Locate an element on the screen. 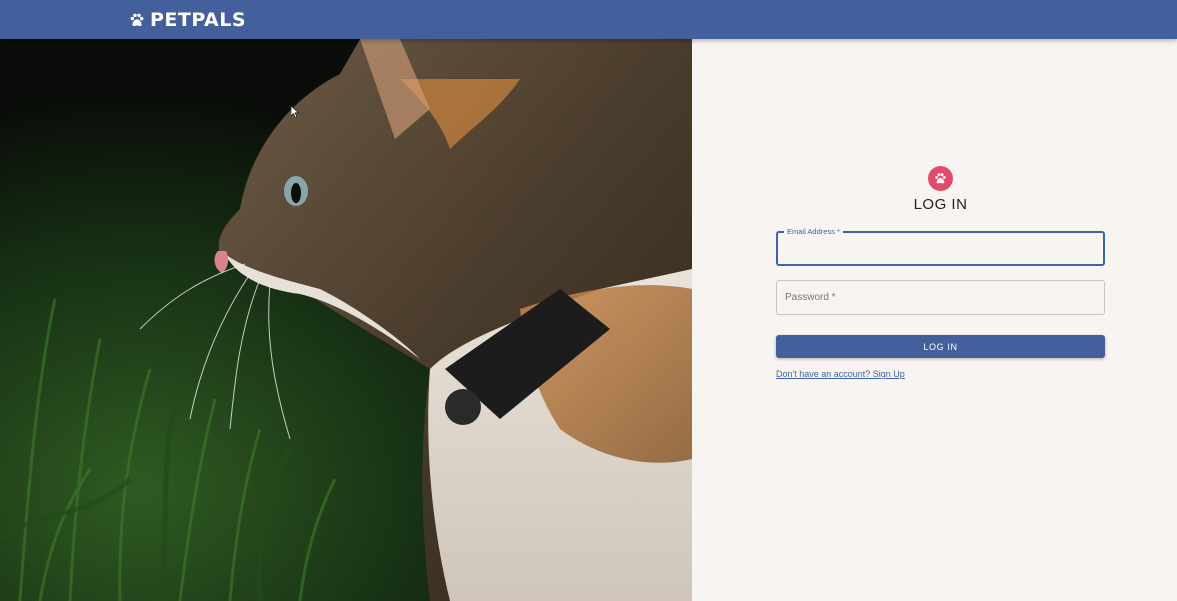 This screenshot has height=601, width=1177. signup-link: Don't have an account? Sign Up is located at coordinates (840, 374).